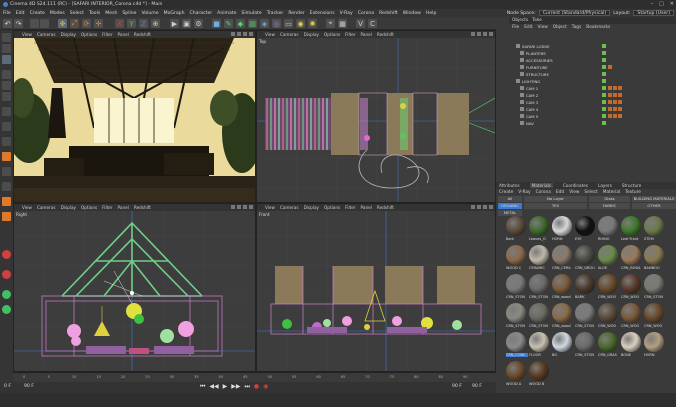 The height and width of the screenshot is (407, 676). Describe the element at coordinates (555, 199) in the screenshot. I see `layer-category-no-layer: No Layer` at that location.